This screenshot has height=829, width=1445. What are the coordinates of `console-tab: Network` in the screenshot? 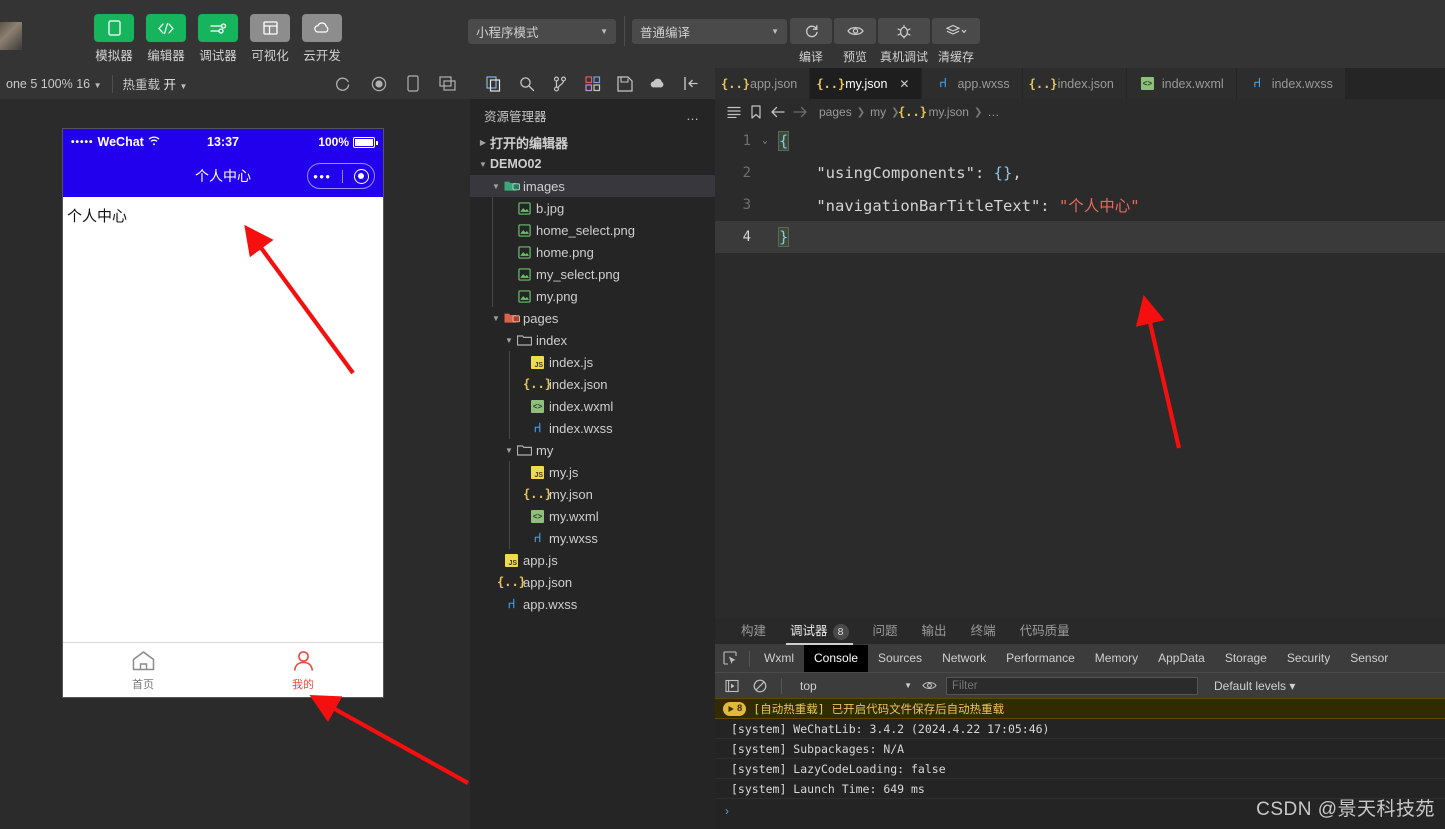 It's located at (964, 658).